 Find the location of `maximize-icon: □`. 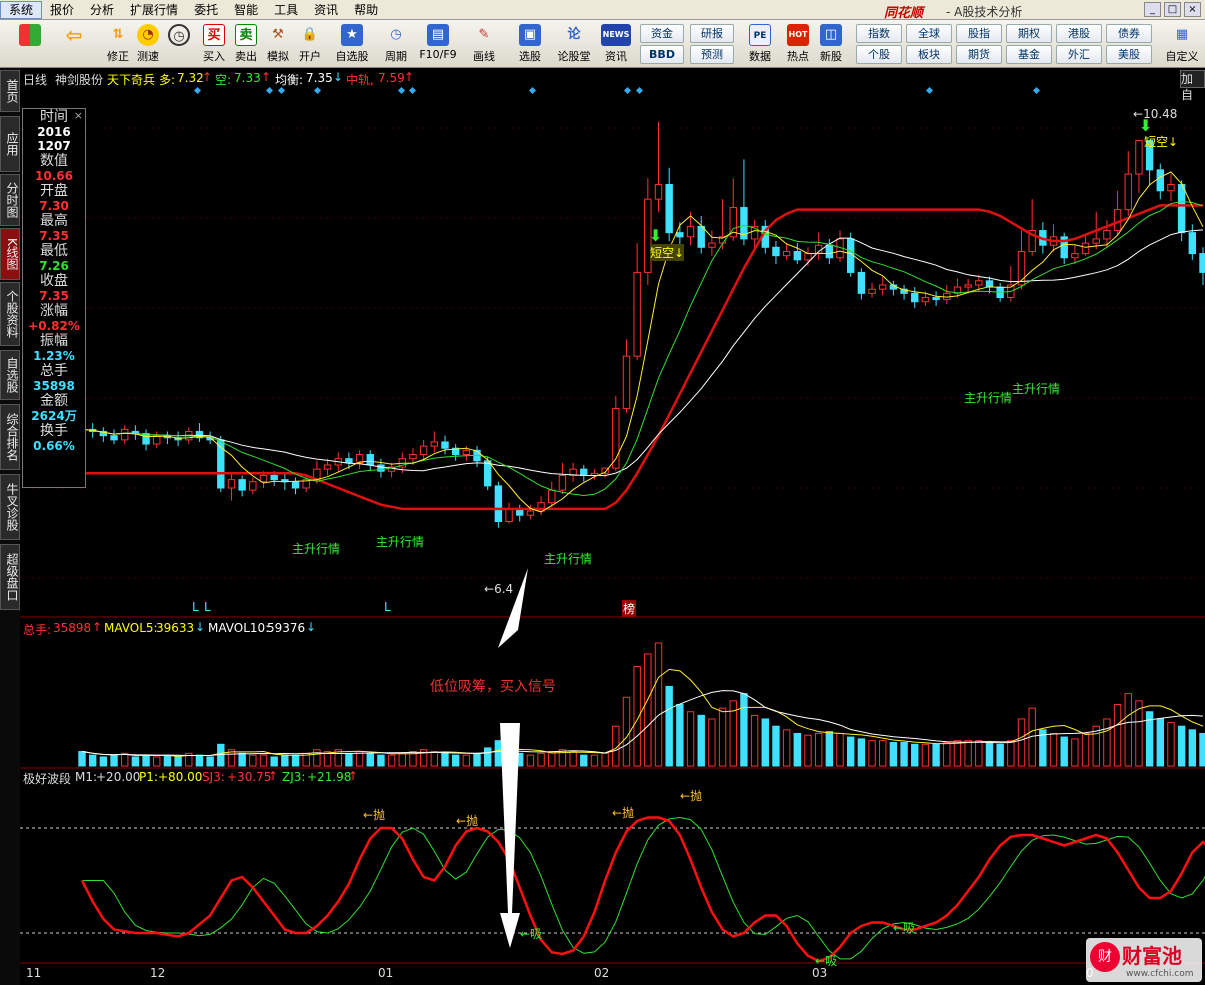

maximize-icon: □ is located at coordinates (1172, 9).